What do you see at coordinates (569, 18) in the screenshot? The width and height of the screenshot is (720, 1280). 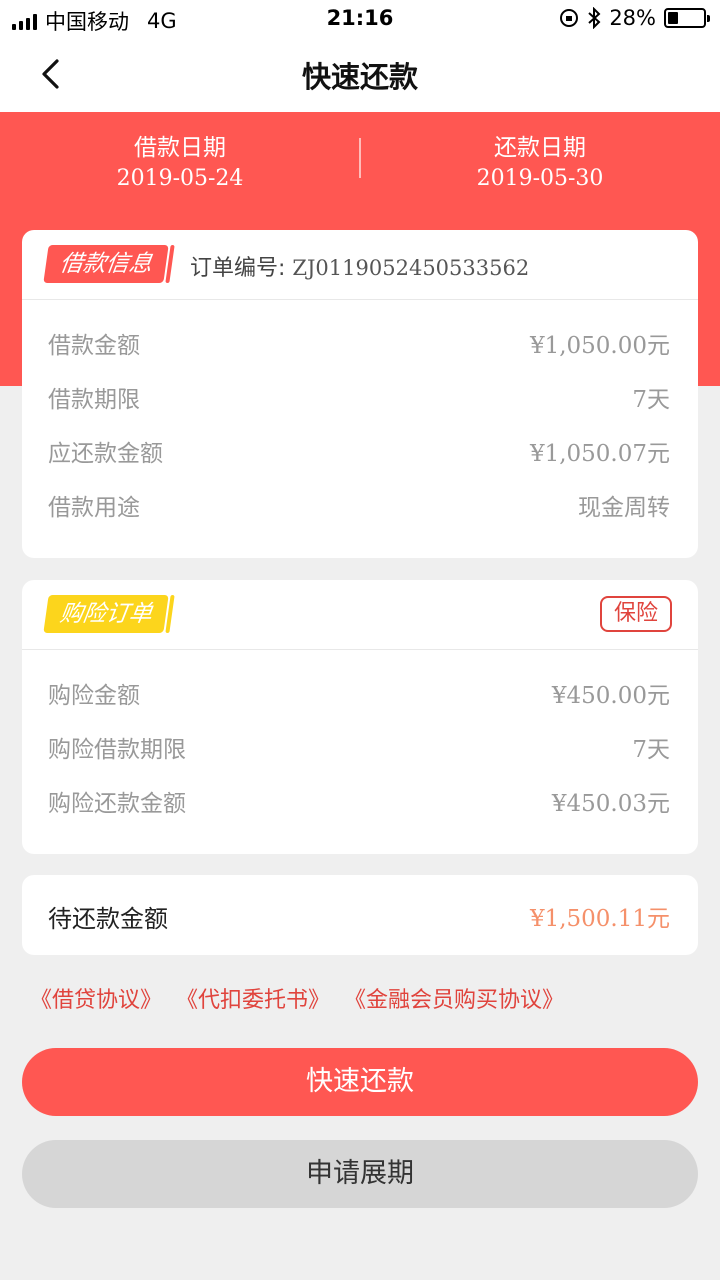 I see `orientation-lock-icon` at bounding box center [569, 18].